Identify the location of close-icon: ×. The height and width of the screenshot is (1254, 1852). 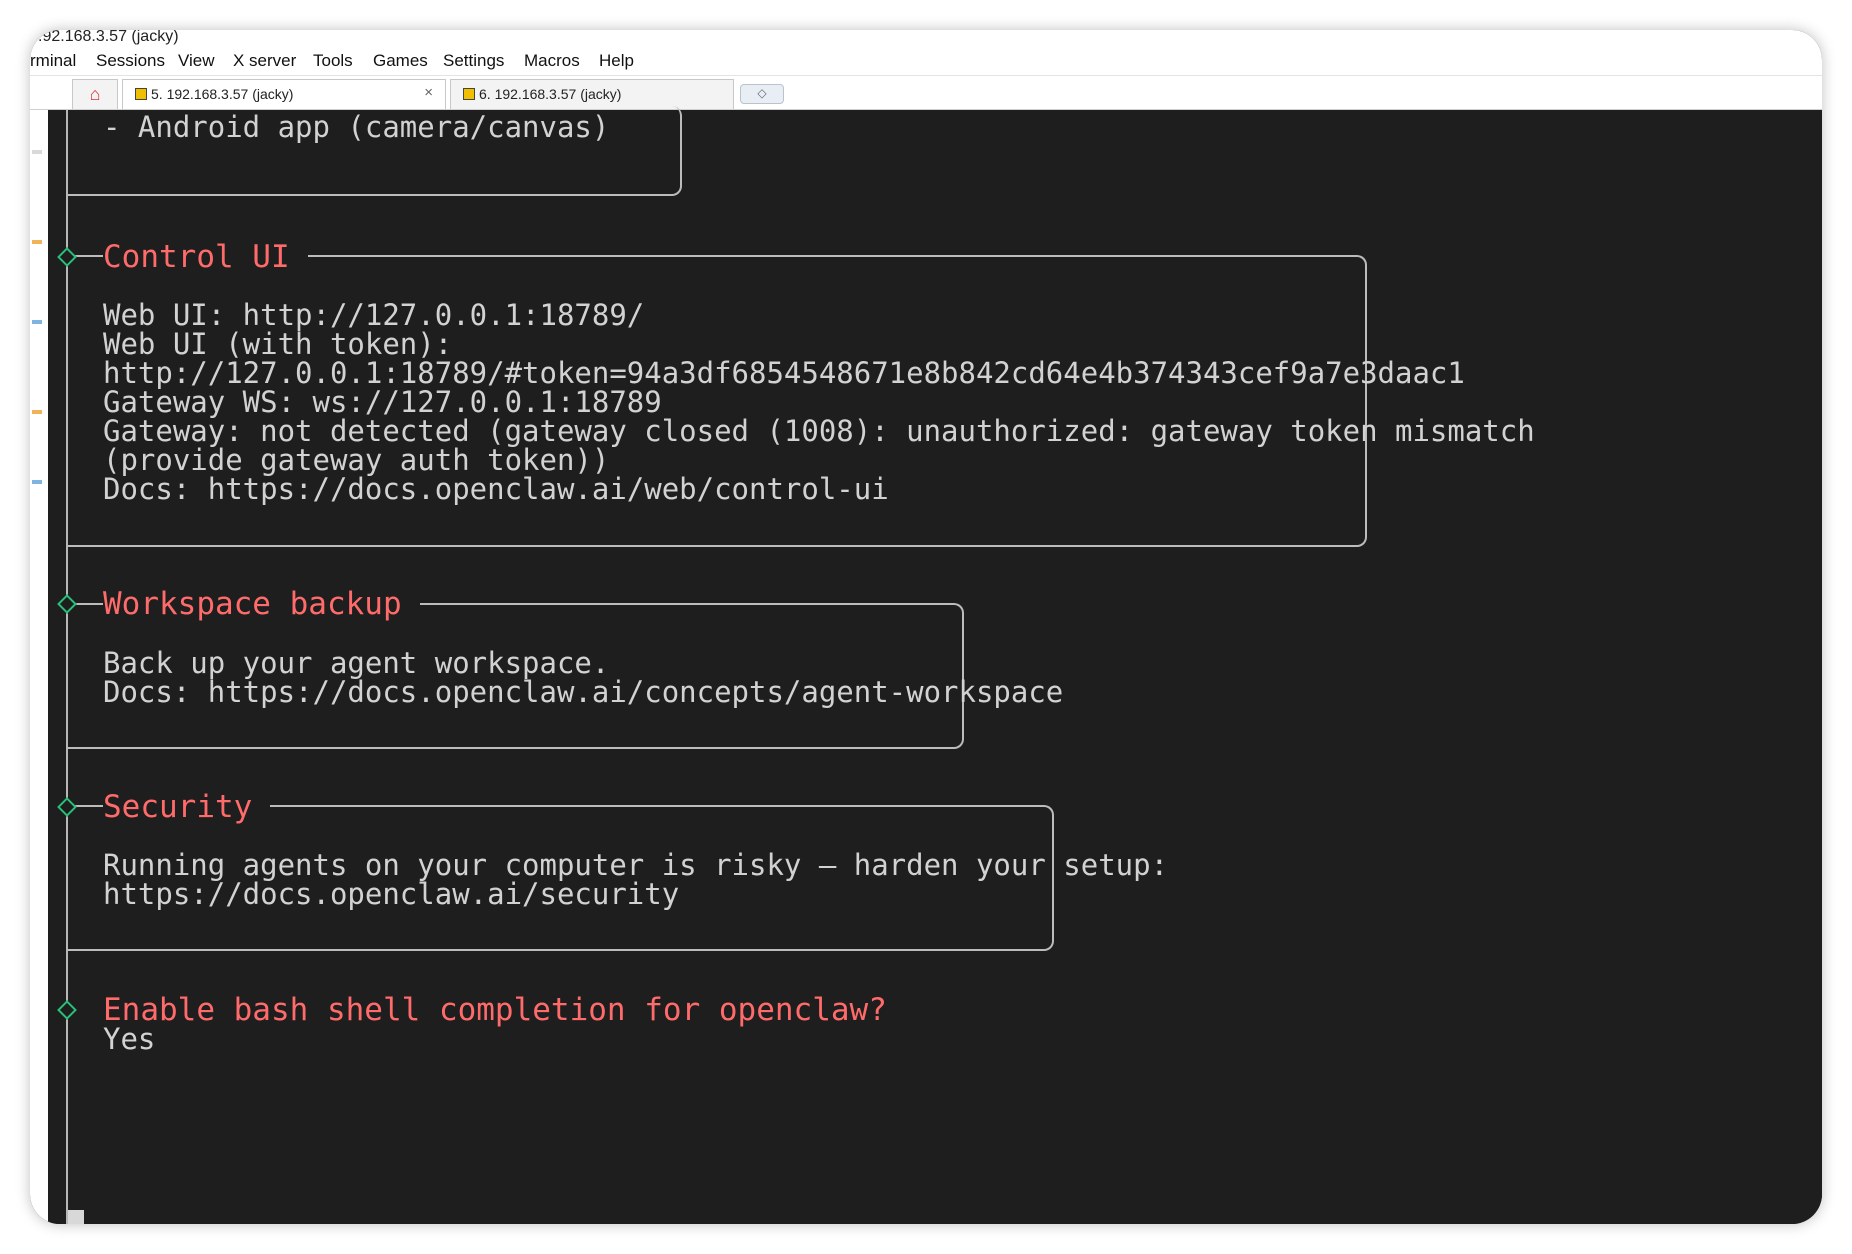
(428, 92).